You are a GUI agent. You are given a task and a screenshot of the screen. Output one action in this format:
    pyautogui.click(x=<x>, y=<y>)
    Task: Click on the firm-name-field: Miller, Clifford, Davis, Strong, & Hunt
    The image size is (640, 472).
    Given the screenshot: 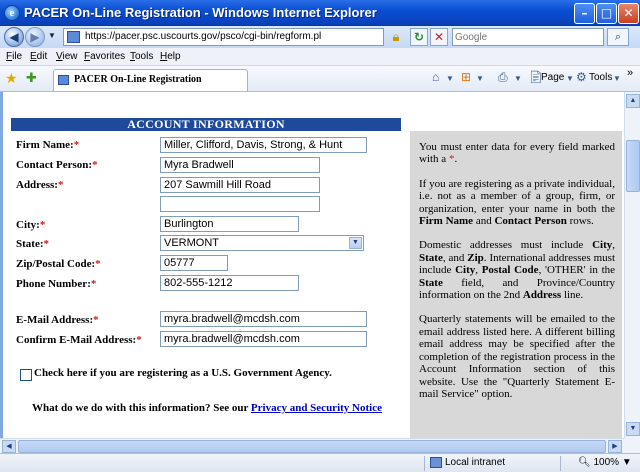 What is the action you would take?
    pyautogui.click(x=263, y=145)
    